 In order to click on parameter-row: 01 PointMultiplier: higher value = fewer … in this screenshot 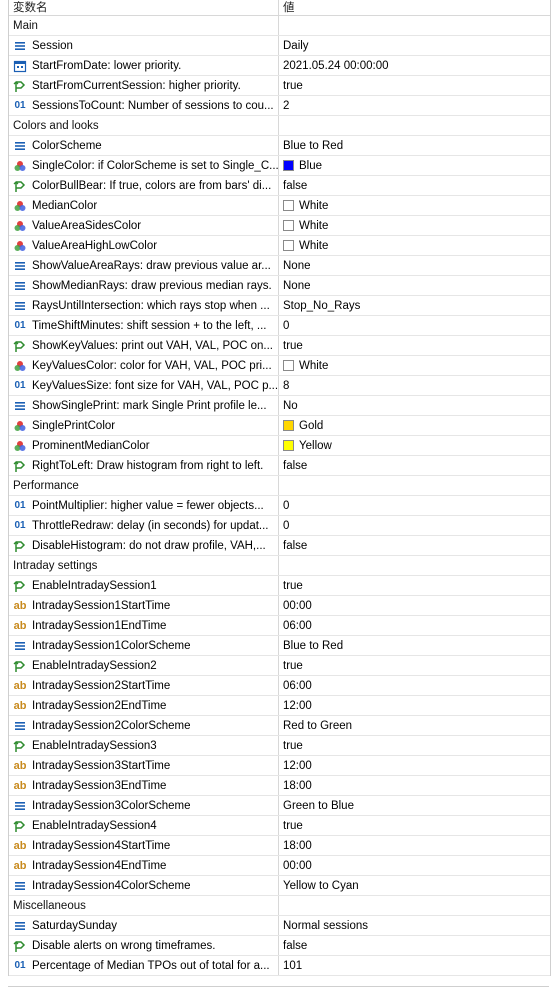, I will do `click(279, 506)`.